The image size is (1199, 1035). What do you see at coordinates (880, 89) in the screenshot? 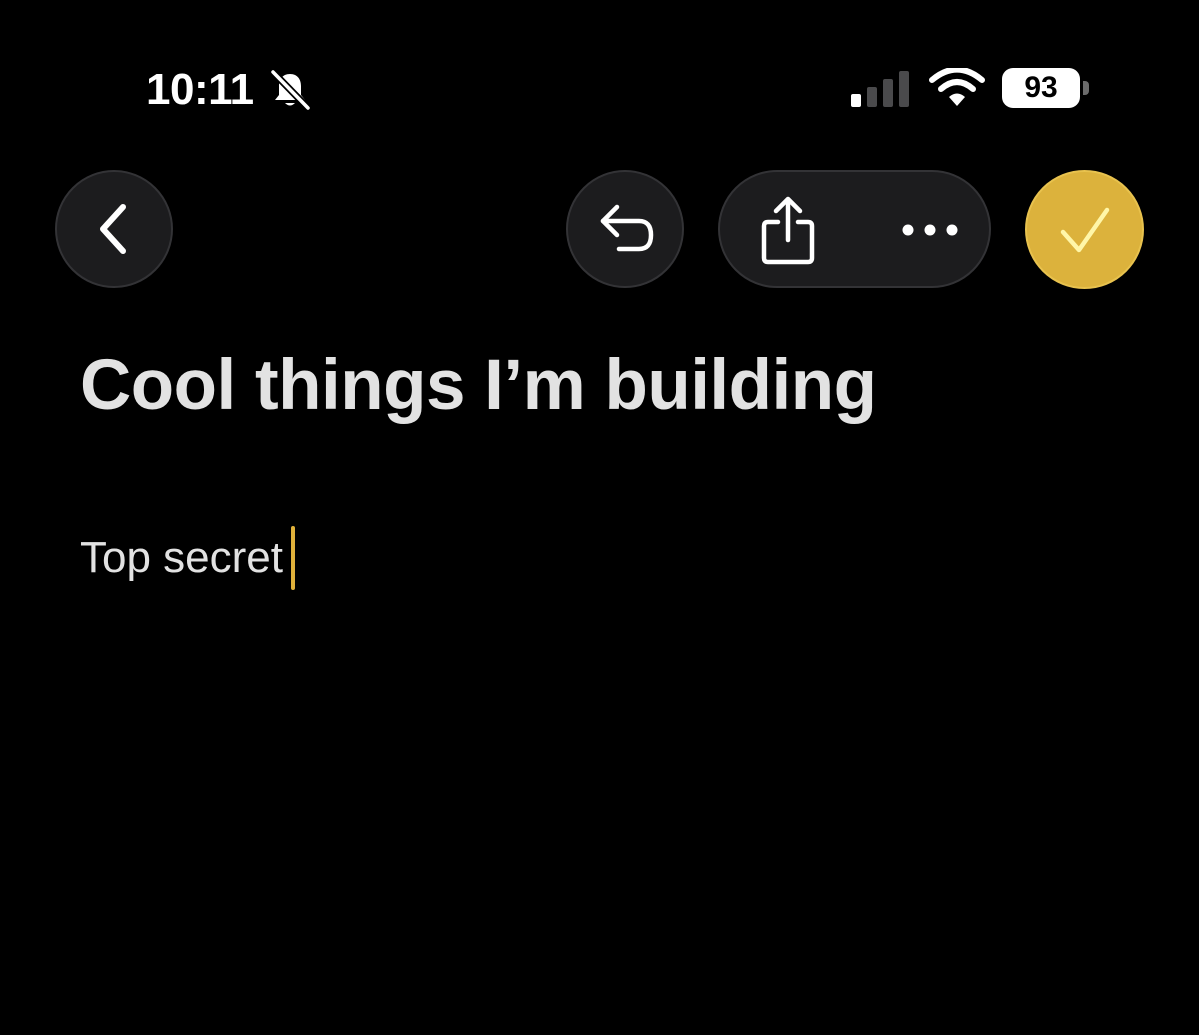
I see `cellular-signal-icon` at bounding box center [880, 89].